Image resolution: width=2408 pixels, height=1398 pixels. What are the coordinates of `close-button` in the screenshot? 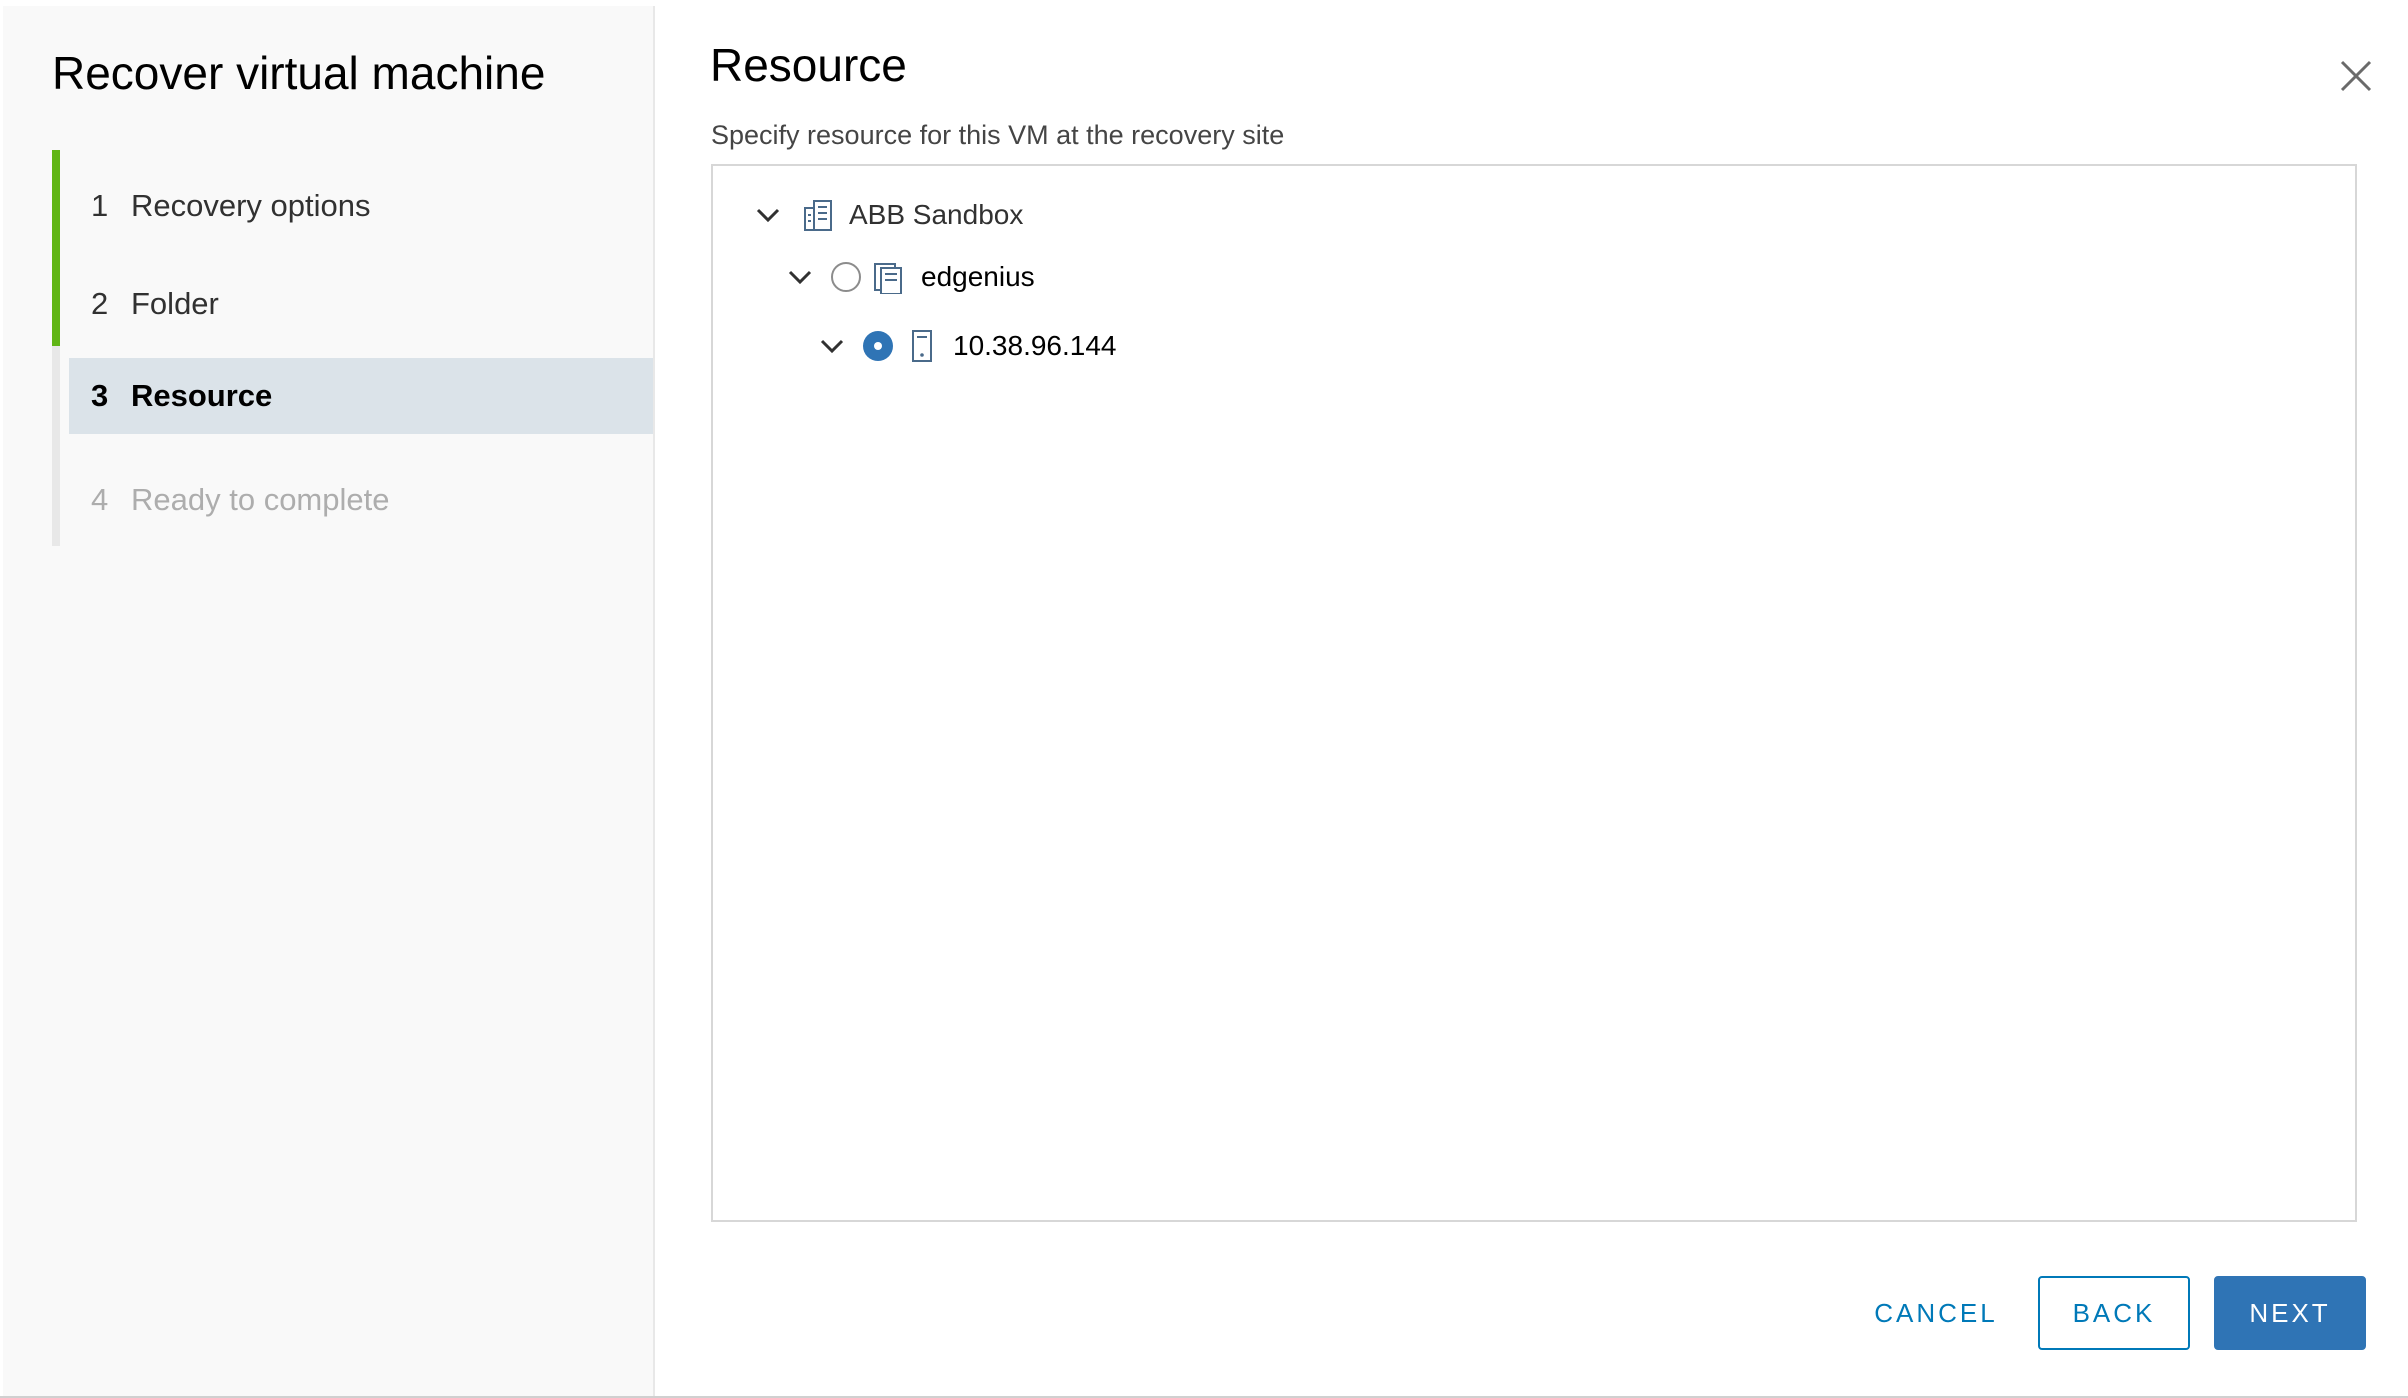 It's located at (2356, 76).